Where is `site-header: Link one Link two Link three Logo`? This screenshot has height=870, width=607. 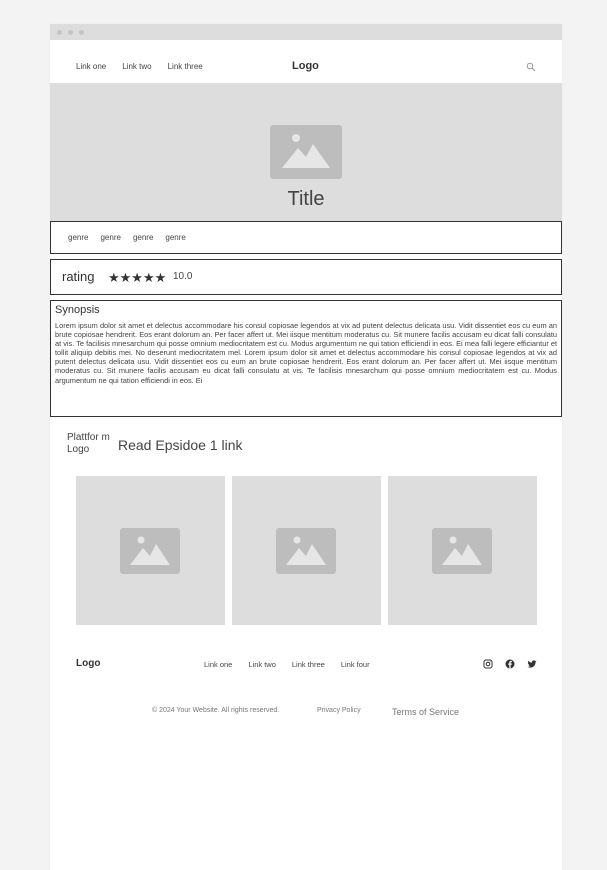
site-header: Link one Link two Link three Logo is located at coordinates (306, 62).